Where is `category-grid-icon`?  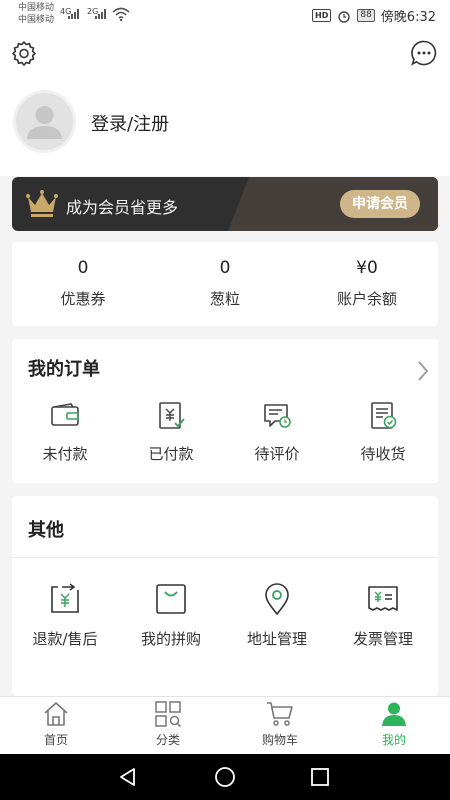
category-grid-icon is located at coordinates (168, 714).